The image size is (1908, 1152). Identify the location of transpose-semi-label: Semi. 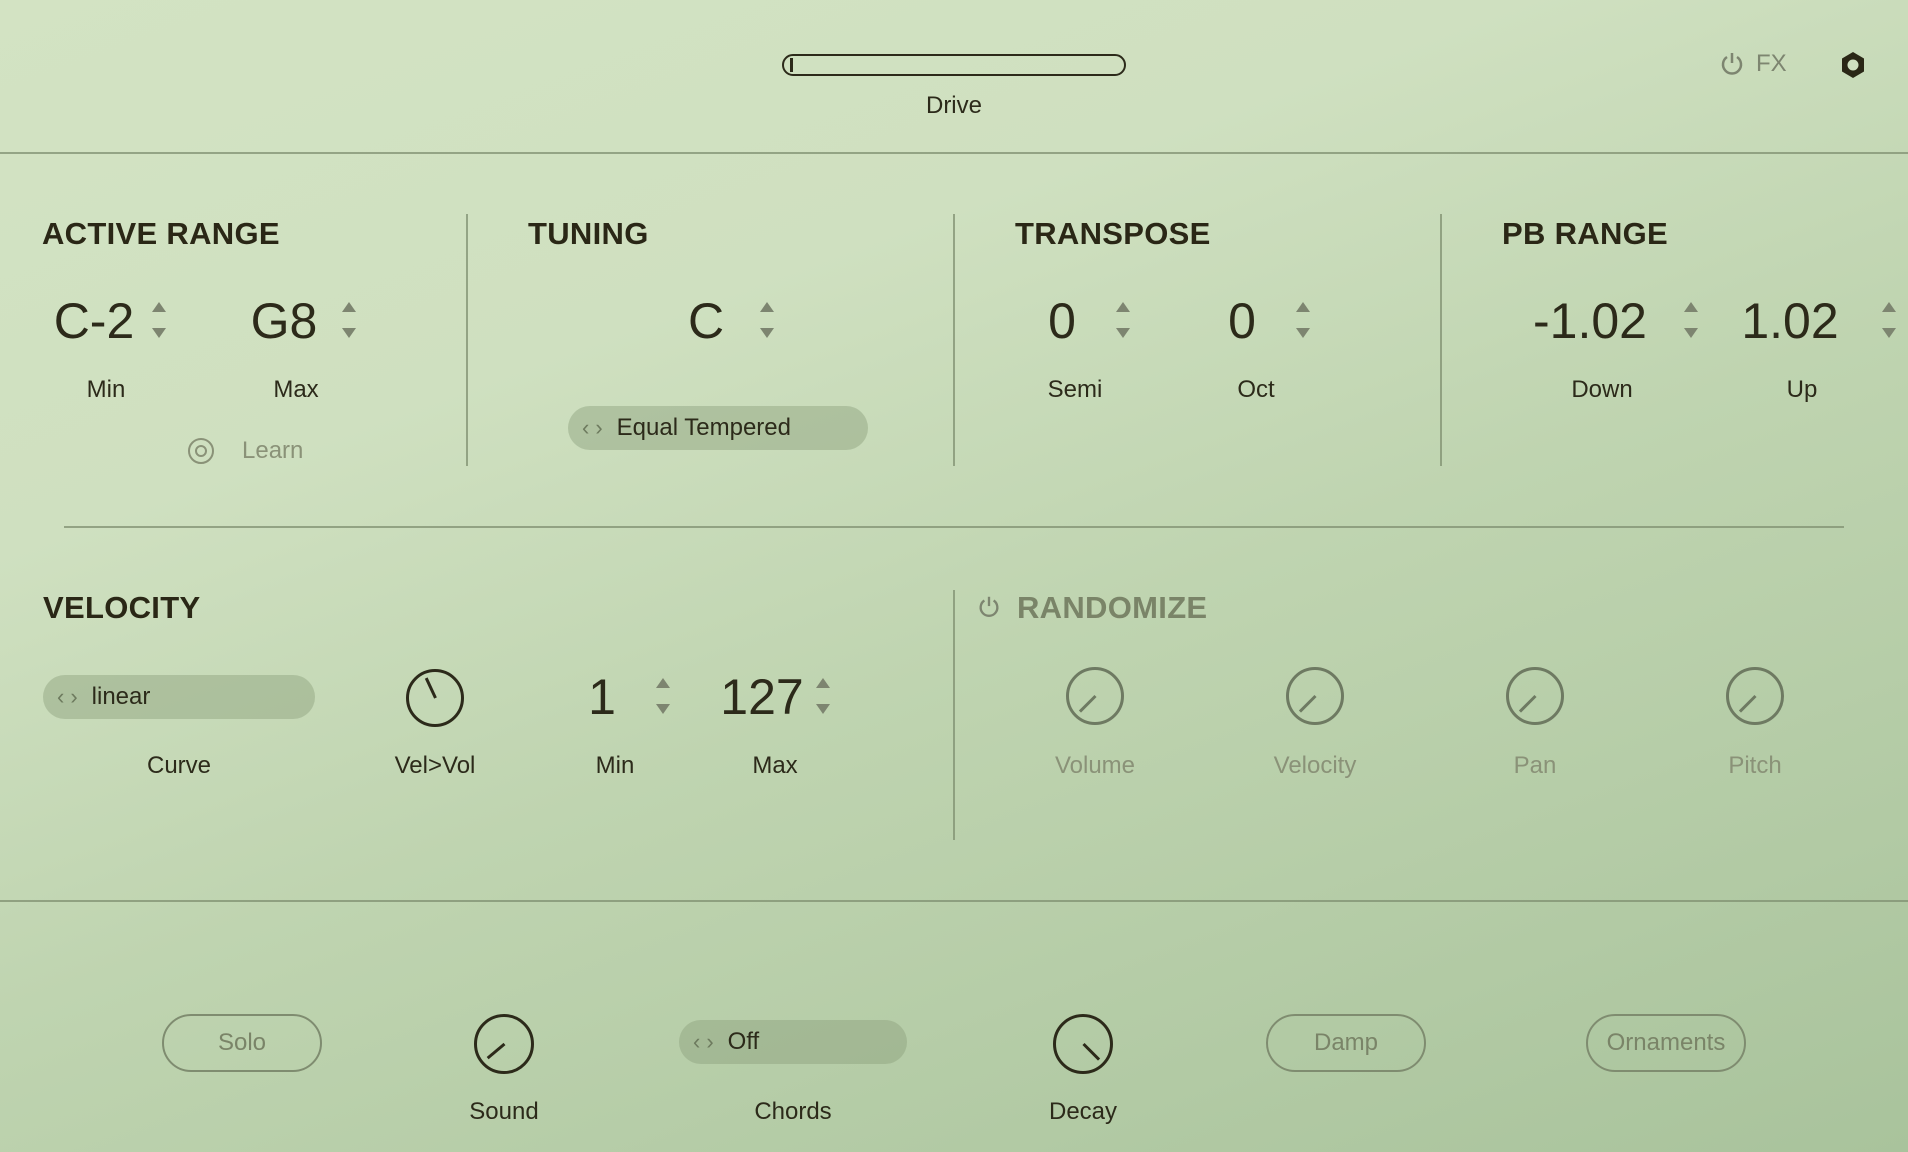
(1075, 389).